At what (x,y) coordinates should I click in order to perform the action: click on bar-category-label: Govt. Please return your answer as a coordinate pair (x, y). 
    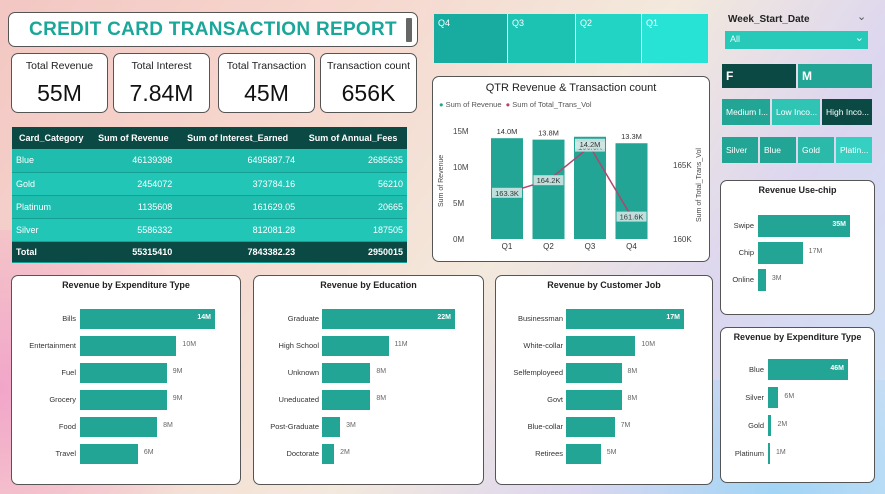
    Looking at the image, I should click on (555, 399).